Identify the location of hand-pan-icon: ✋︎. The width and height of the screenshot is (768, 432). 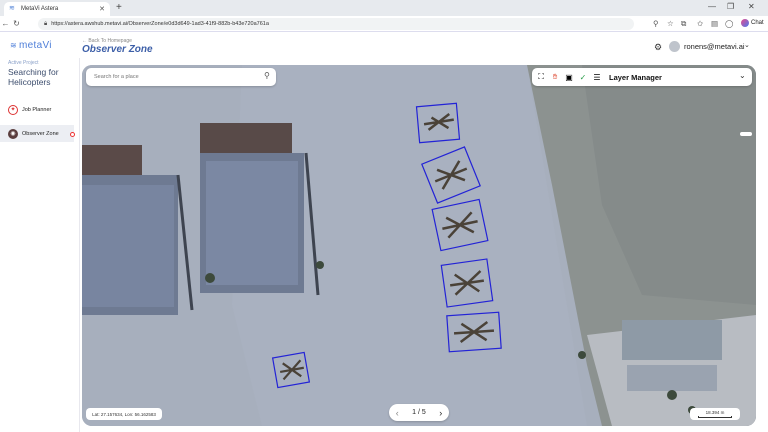
(555, 77).